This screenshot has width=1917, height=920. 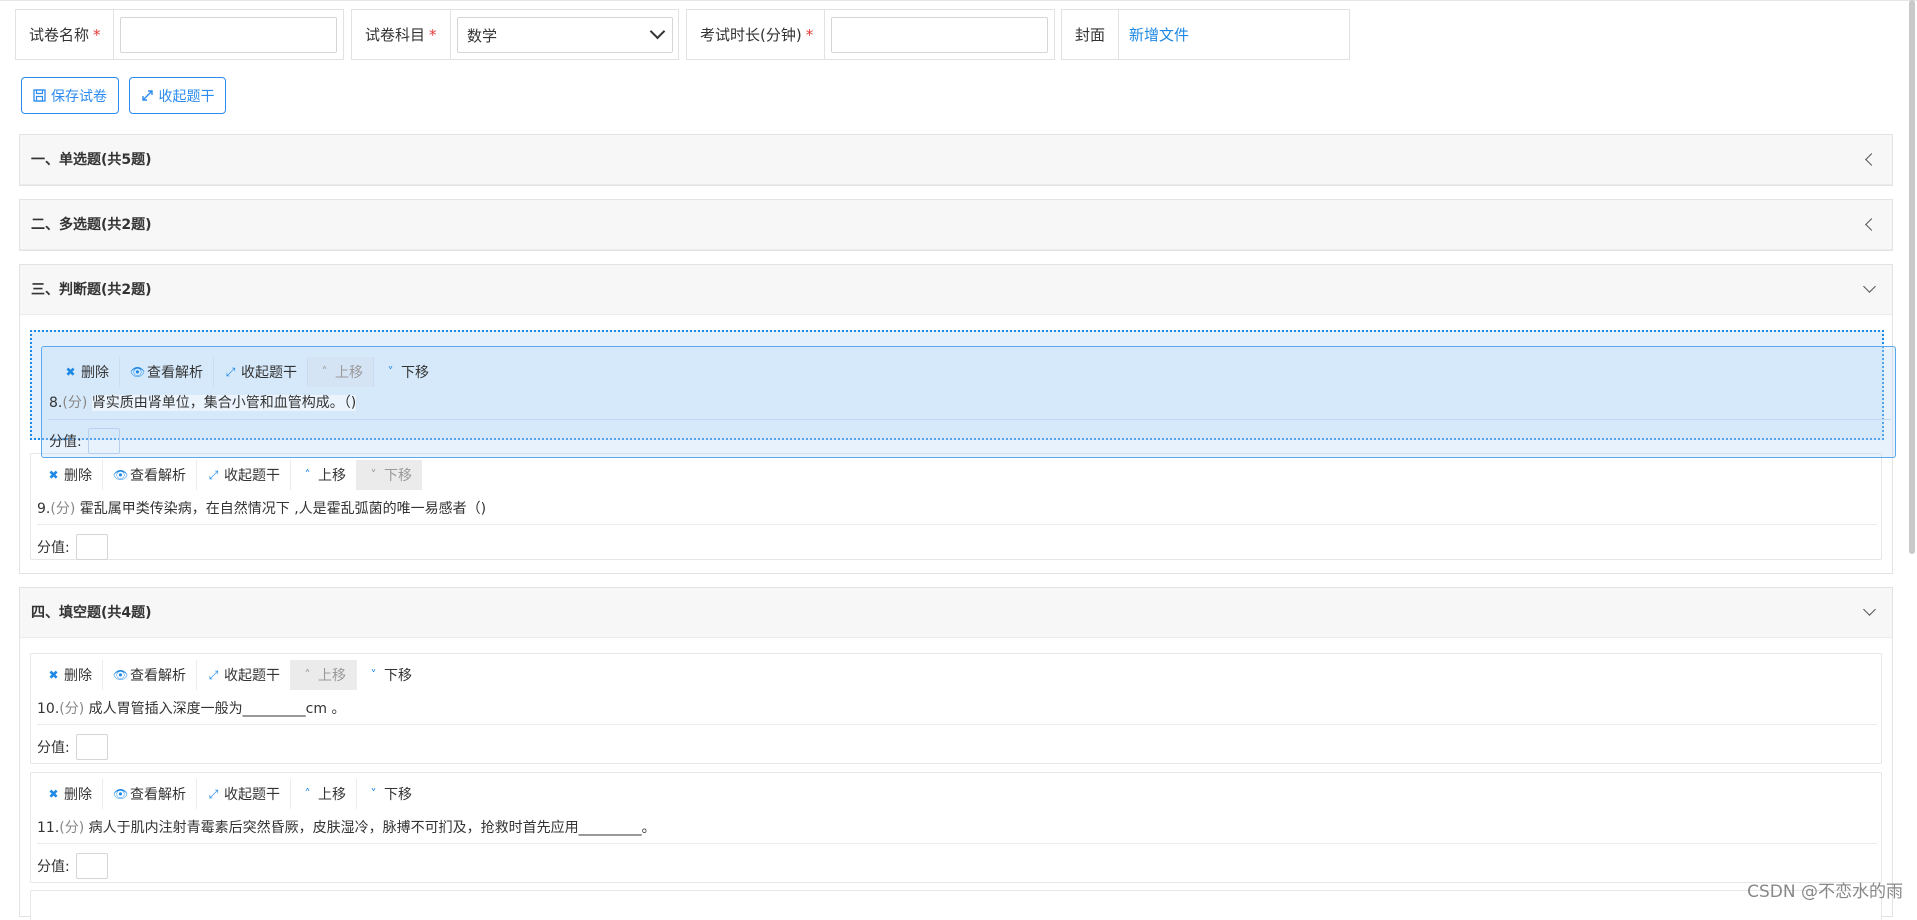 What do you see at coordinates (177, 95) in the screenshot?
I see `collapse-stems-button: 收起题干` at bounding box center [177, 95].